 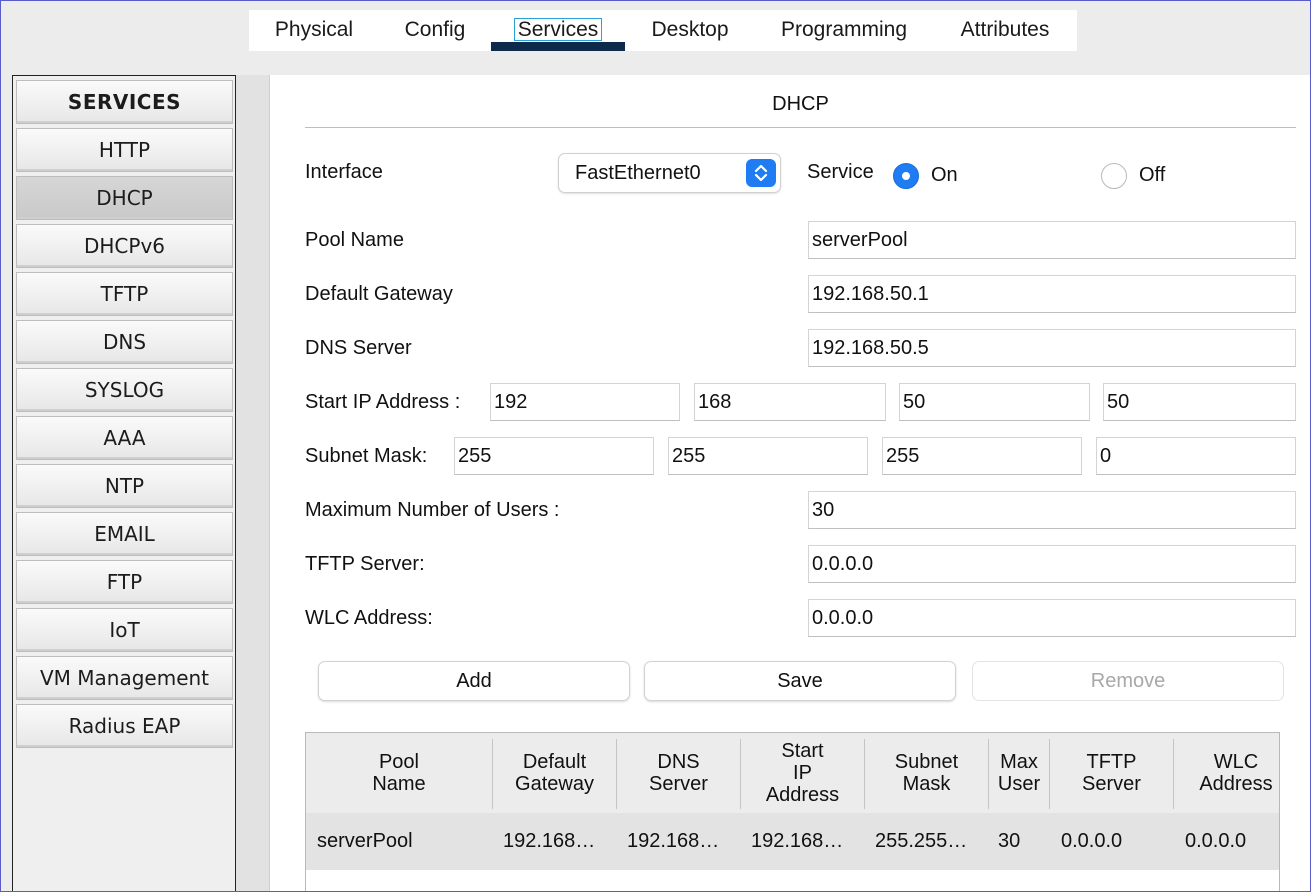 What do you see at coordinates (124, 630) in the screenshot?
I see `sidebar-item-iot: IoT` at bounding box center [124, 630].